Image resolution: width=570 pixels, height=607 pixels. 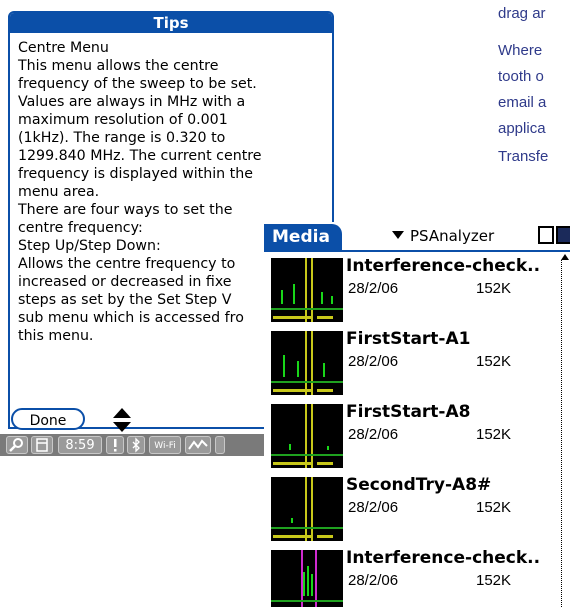 I want to click on tips-line: (1kHz). The range is 0.320 to, so click(x=122, y=138).